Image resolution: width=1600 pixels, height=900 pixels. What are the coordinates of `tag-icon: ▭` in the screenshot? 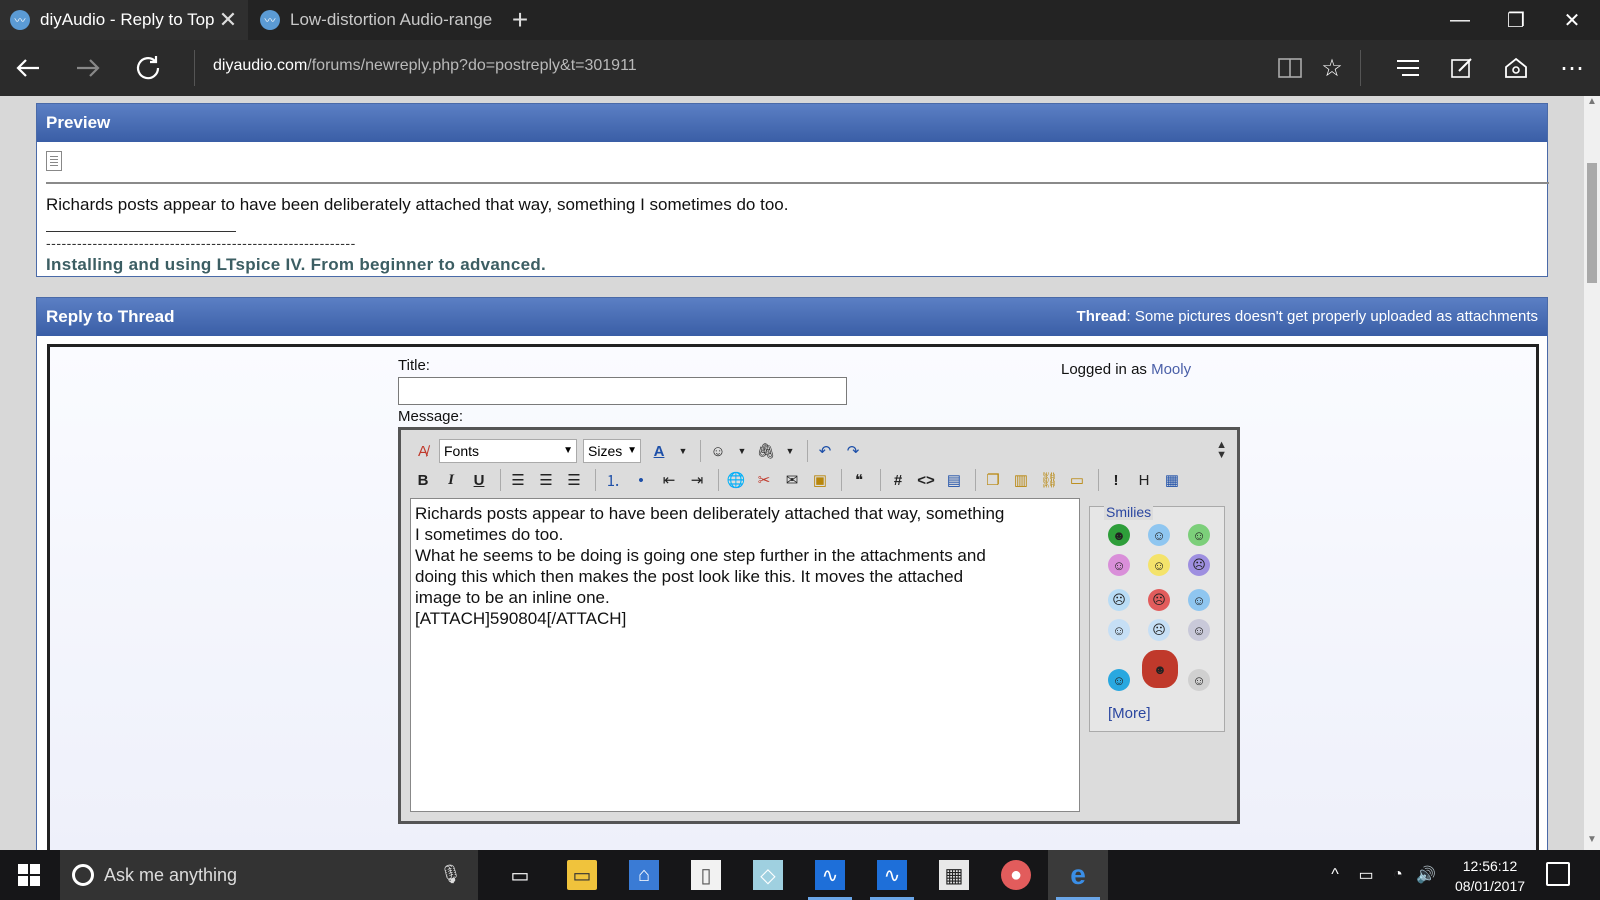 It's located at (1077, 480).